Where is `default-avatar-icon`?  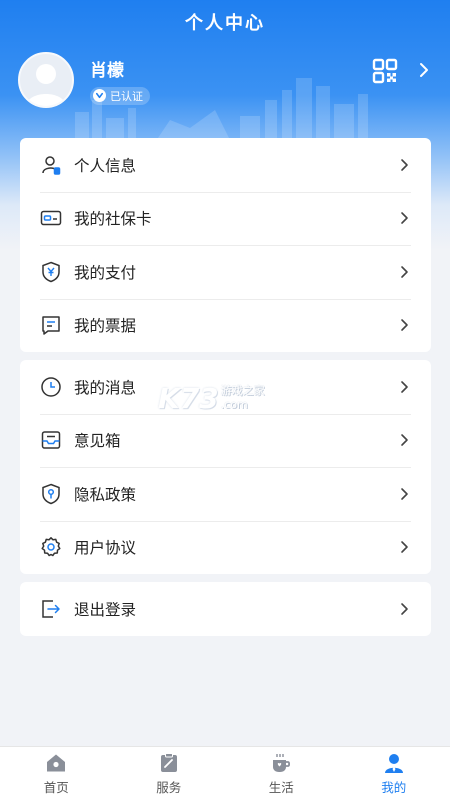
default-avatar-icon is located at coordinates (46, 85).